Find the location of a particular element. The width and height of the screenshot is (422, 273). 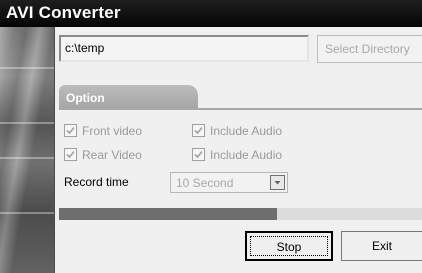

chevron-down-icon is located at coordinates (277, 183).